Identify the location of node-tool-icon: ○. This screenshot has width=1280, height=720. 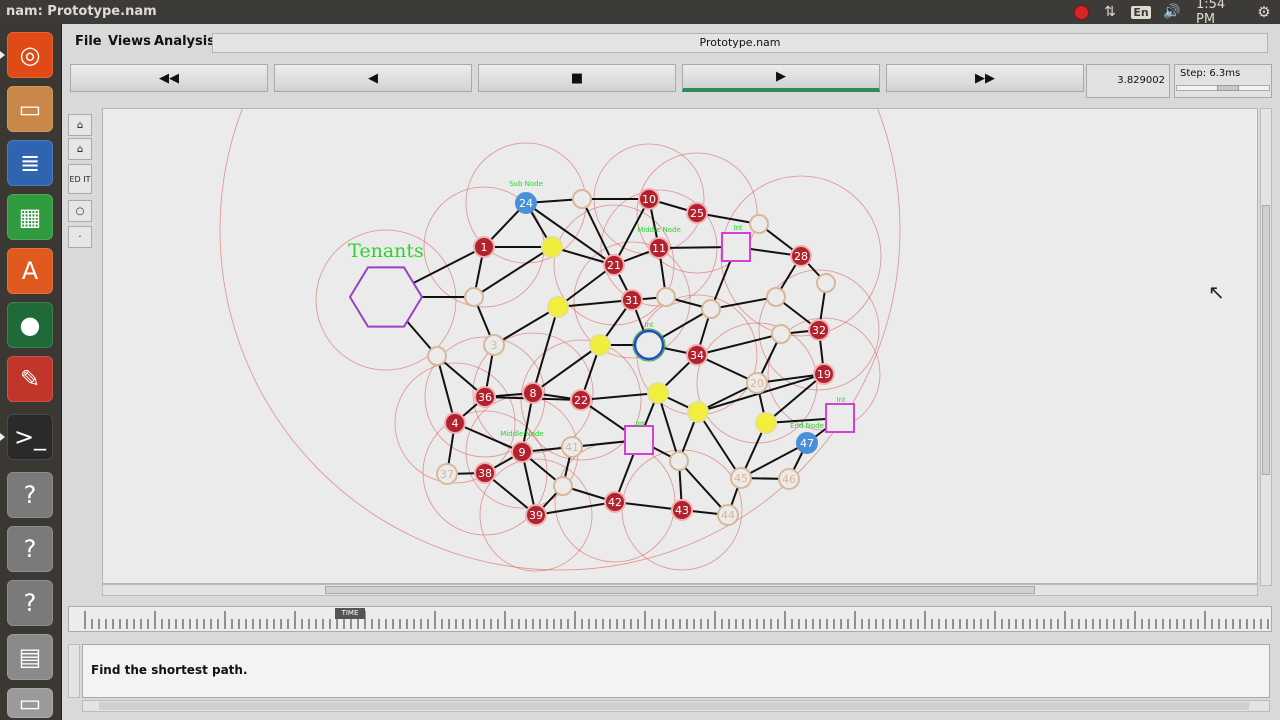
(80, 211).